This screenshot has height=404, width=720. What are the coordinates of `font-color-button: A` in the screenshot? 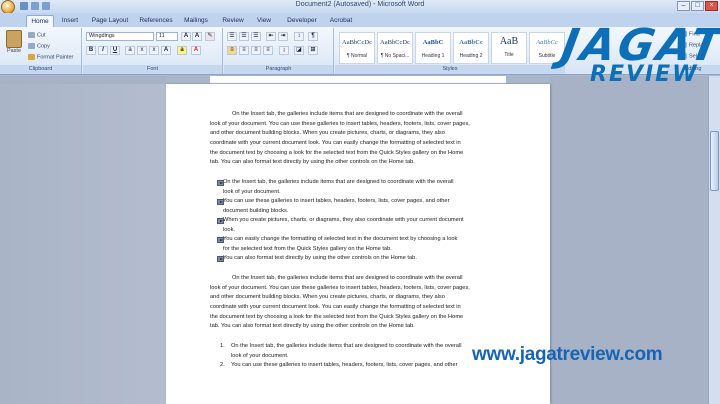 It's located at (196, 50).